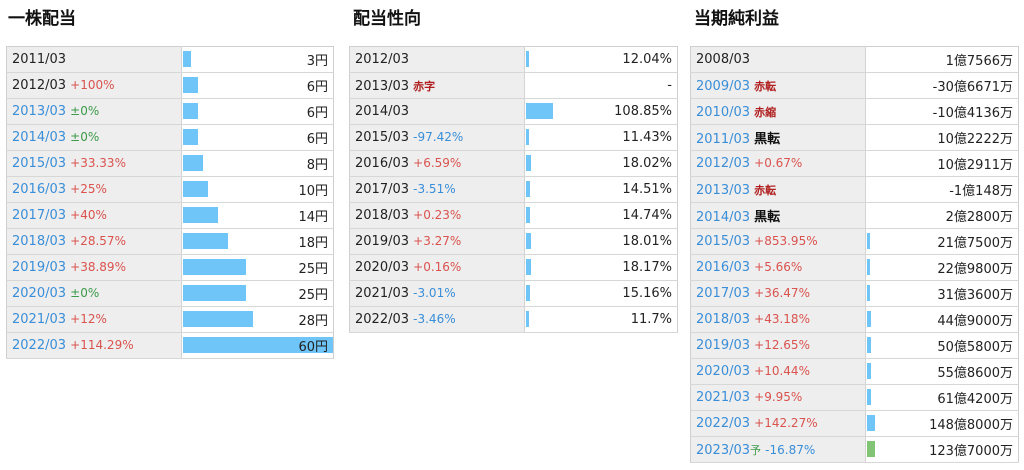  What do you see at coordinates (94, 345) in the screenshot?
I see `period-cell: 2022/03 +114.29%` at bounding box center [94, 345].